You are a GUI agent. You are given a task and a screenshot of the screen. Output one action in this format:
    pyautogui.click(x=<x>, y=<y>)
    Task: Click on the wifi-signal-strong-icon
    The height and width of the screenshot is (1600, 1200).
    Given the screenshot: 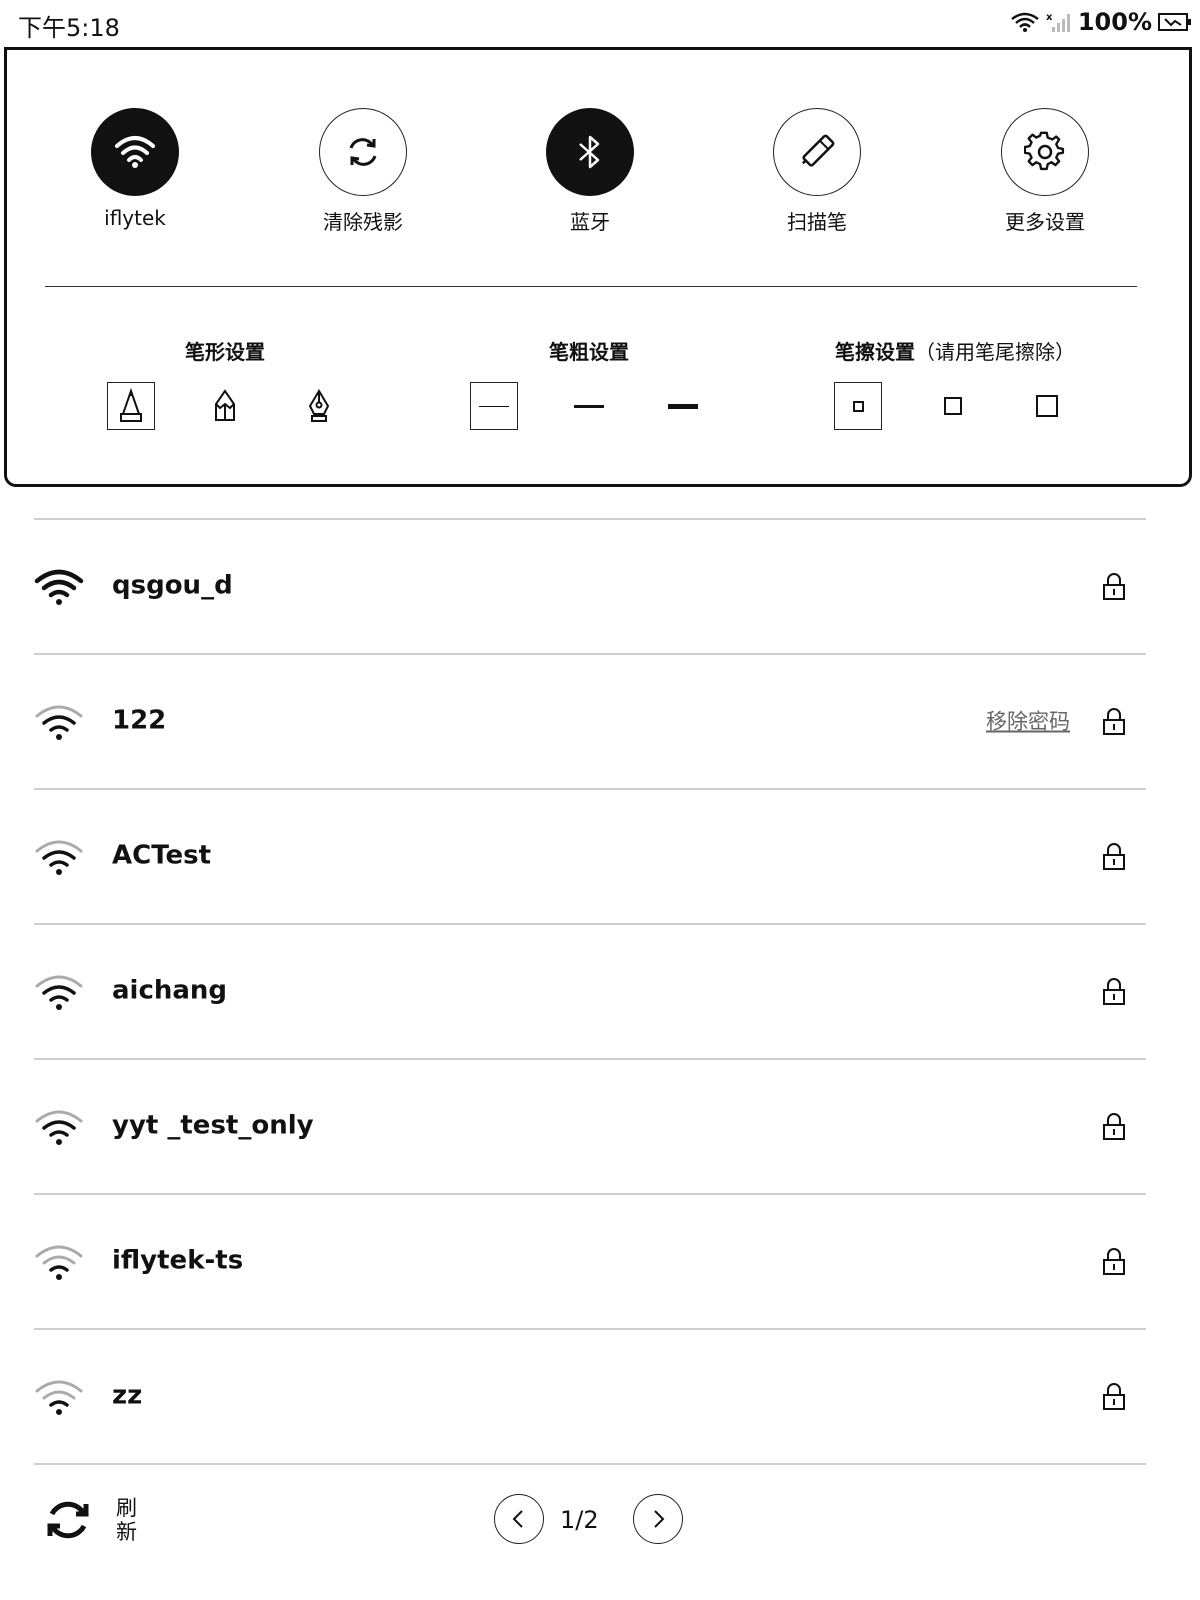 What is the action you would take?
    pyautogui.click(x=59, y=587)
    